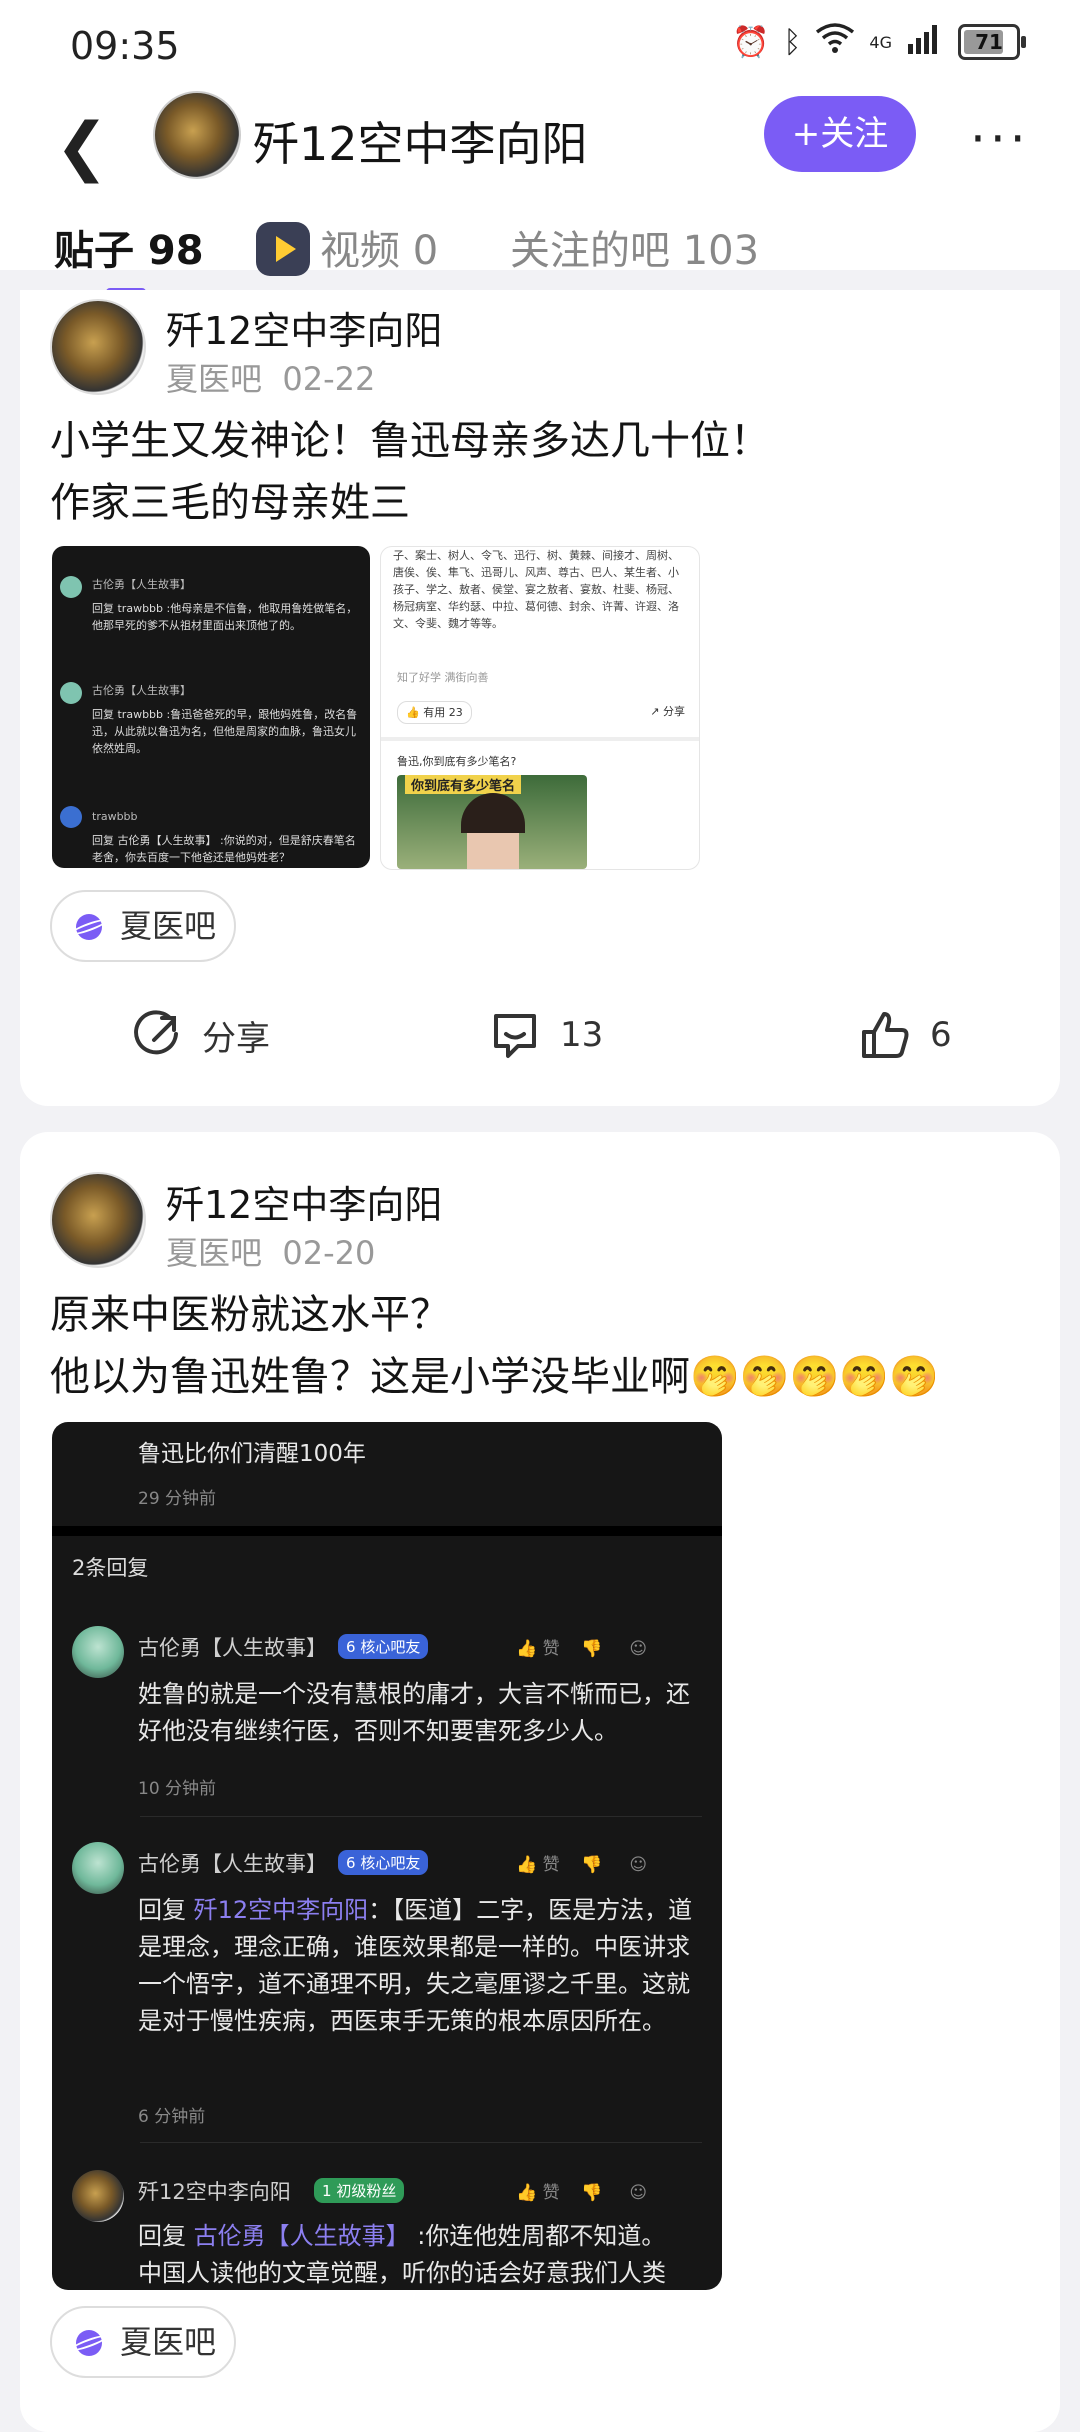 This screenshot has width=1080, height=2432. What do you see at coordinates (125, 46) in the screenshot?
I see `status-time: 09:35` at bounding box center [125, 46].